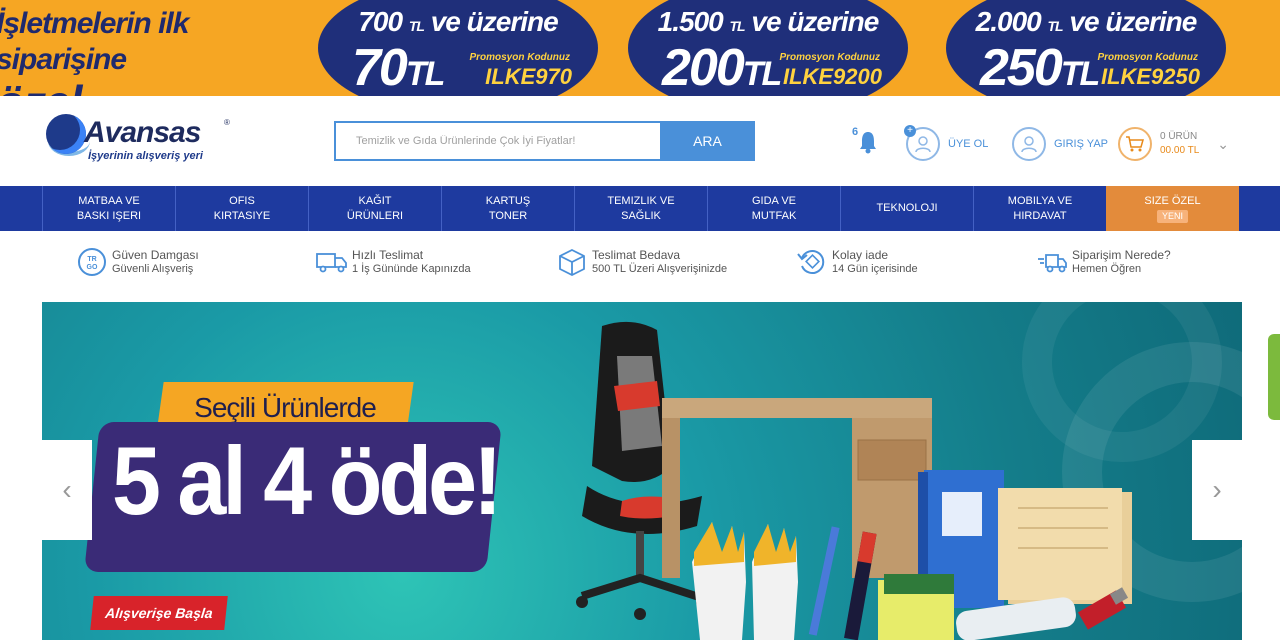 The image size is (1280, 640). What do you see at coordinates (148, 87) in the screenshot?
I see `promo-line2: özel indirimler!` at bounding box center [148, 87].